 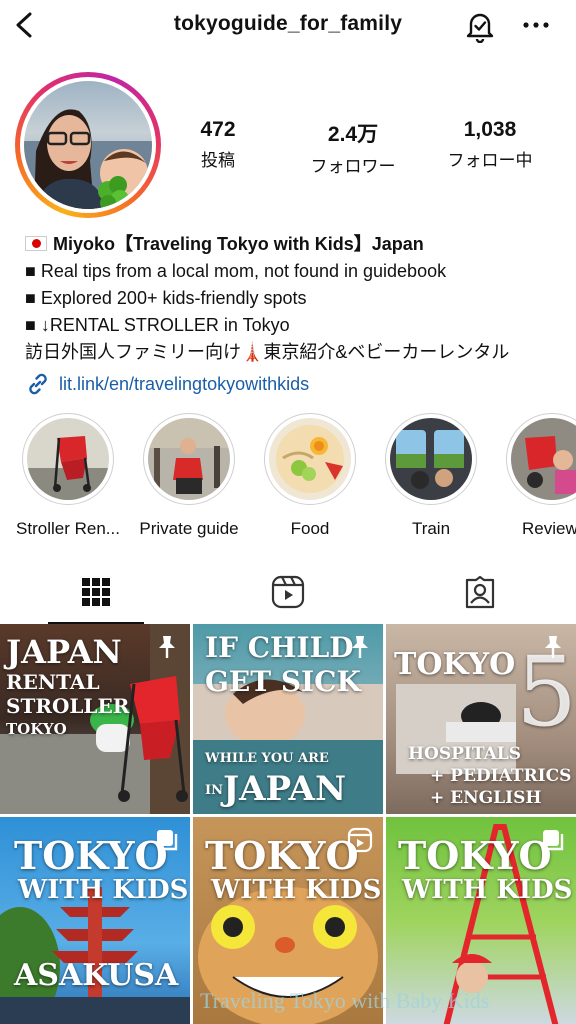 I want to click on highlight-label: Private guide, so click(x=189, y=528).